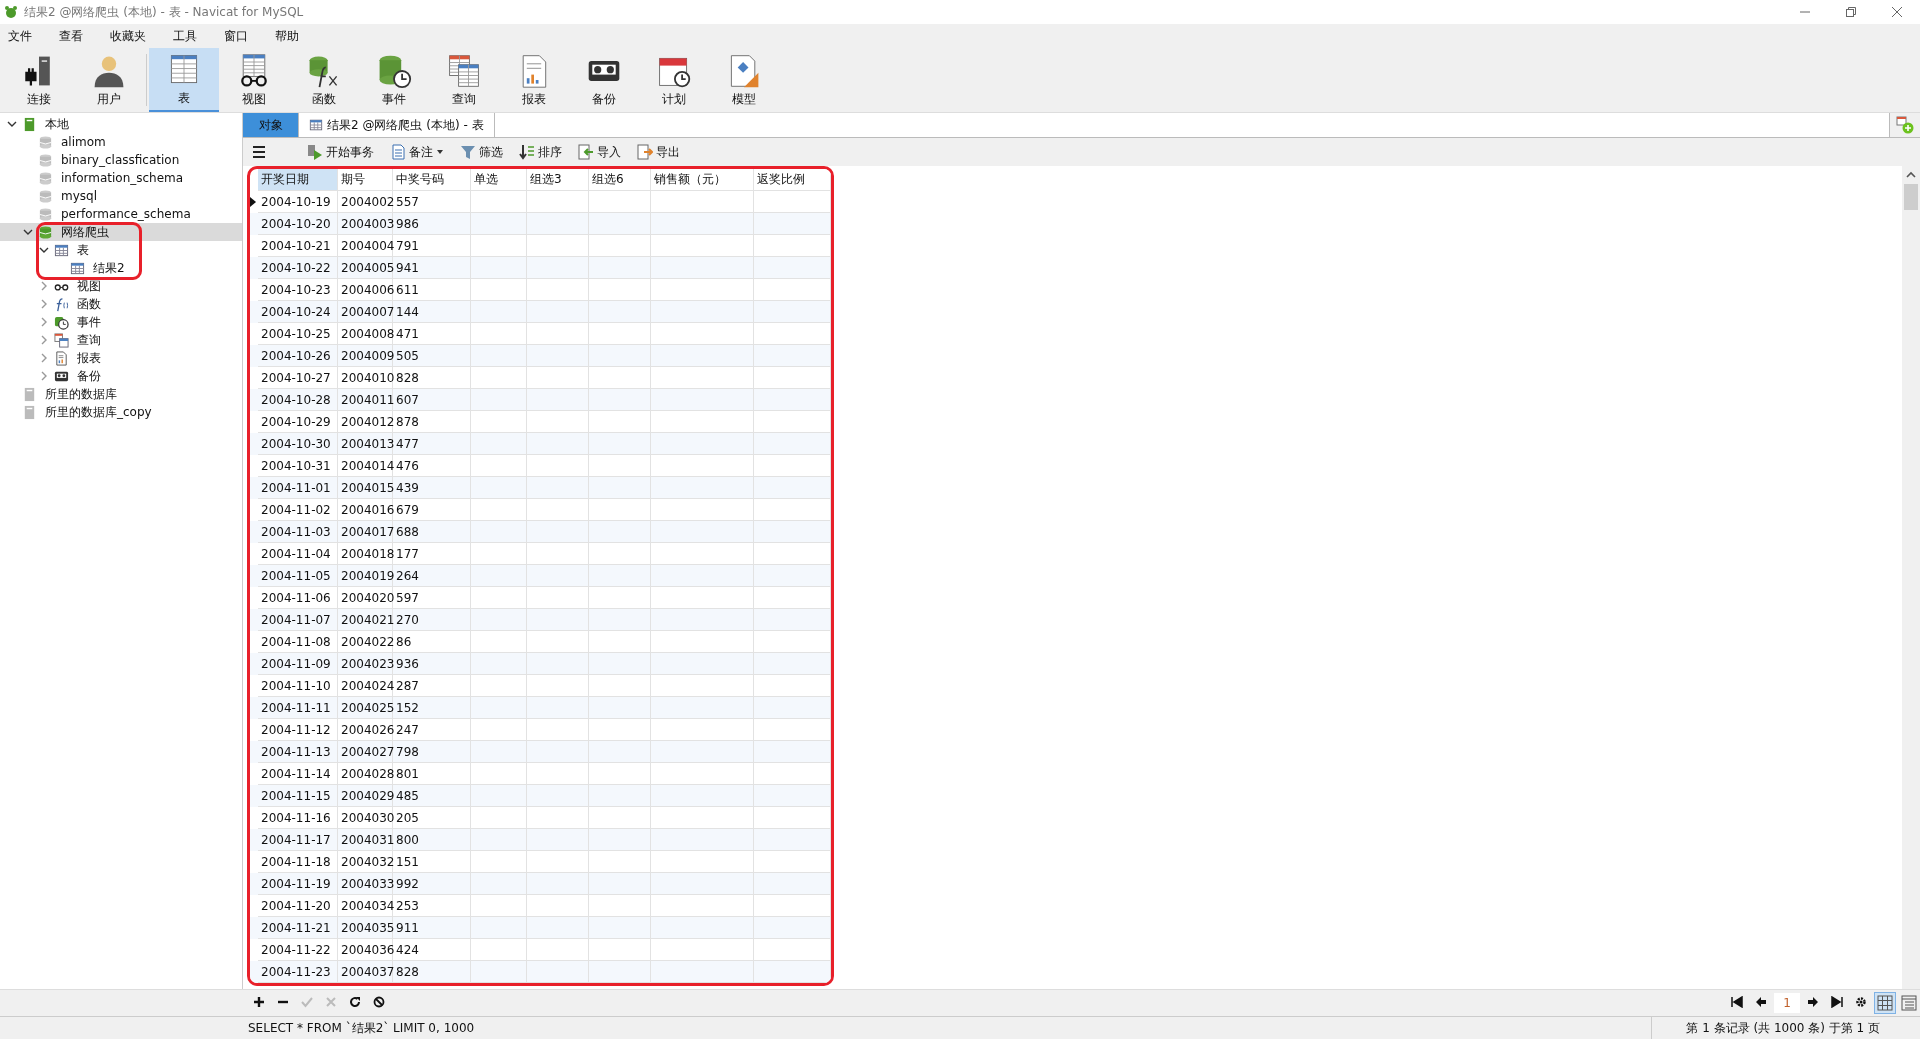 This screenshot has height=1039, width=1920. Describe the element at coordinates (365, 576) in the screenshot. I see `table-cell: 2004019` at that location.